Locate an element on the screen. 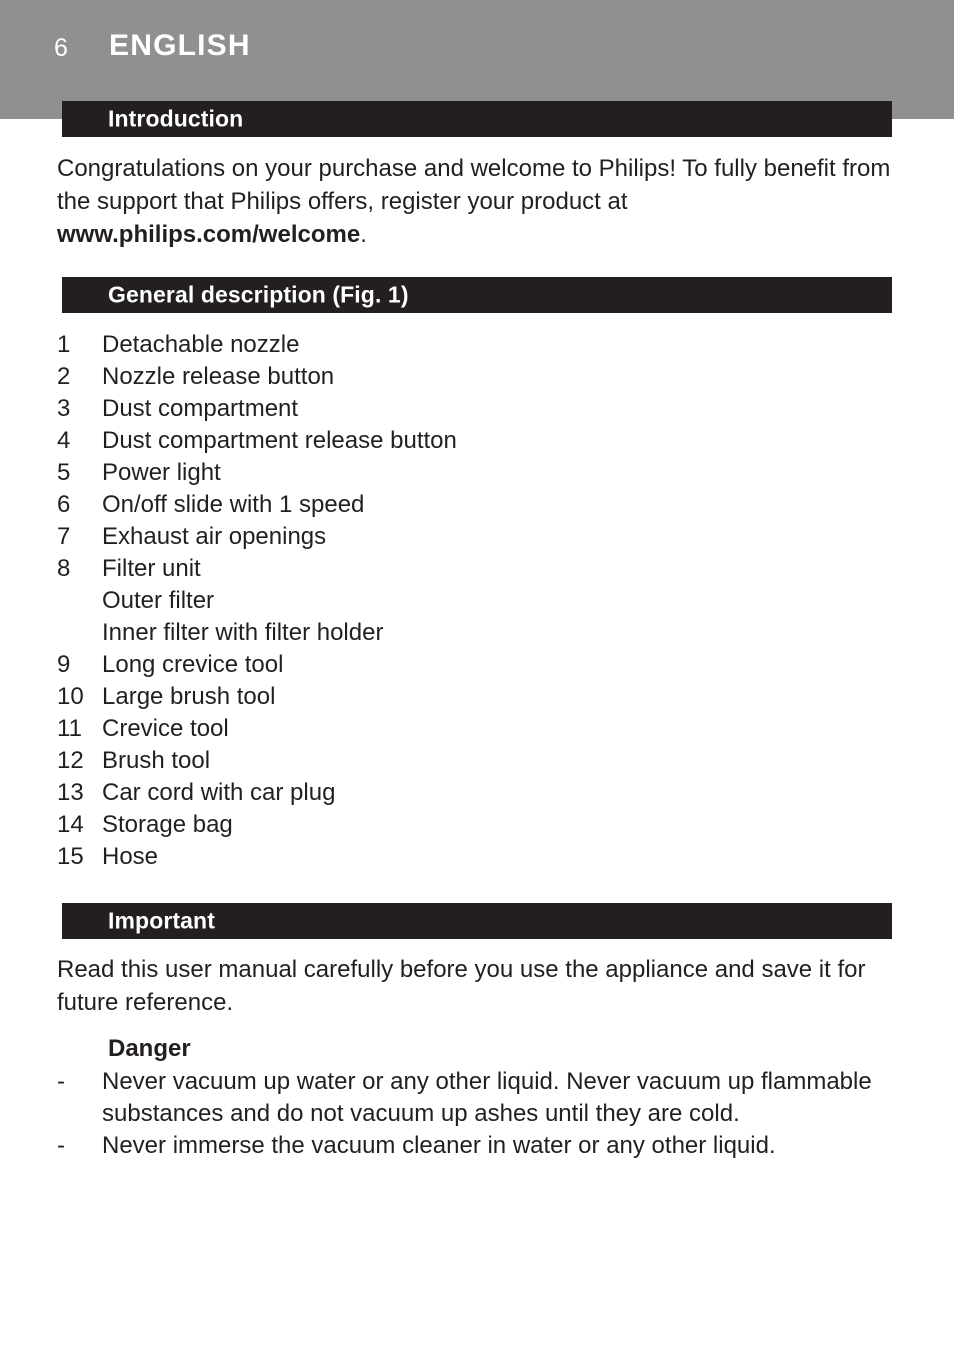 The width and height of the screenshot is (954, 1345). list-item-label: Crevice tool is located at coordinates (165, 728).